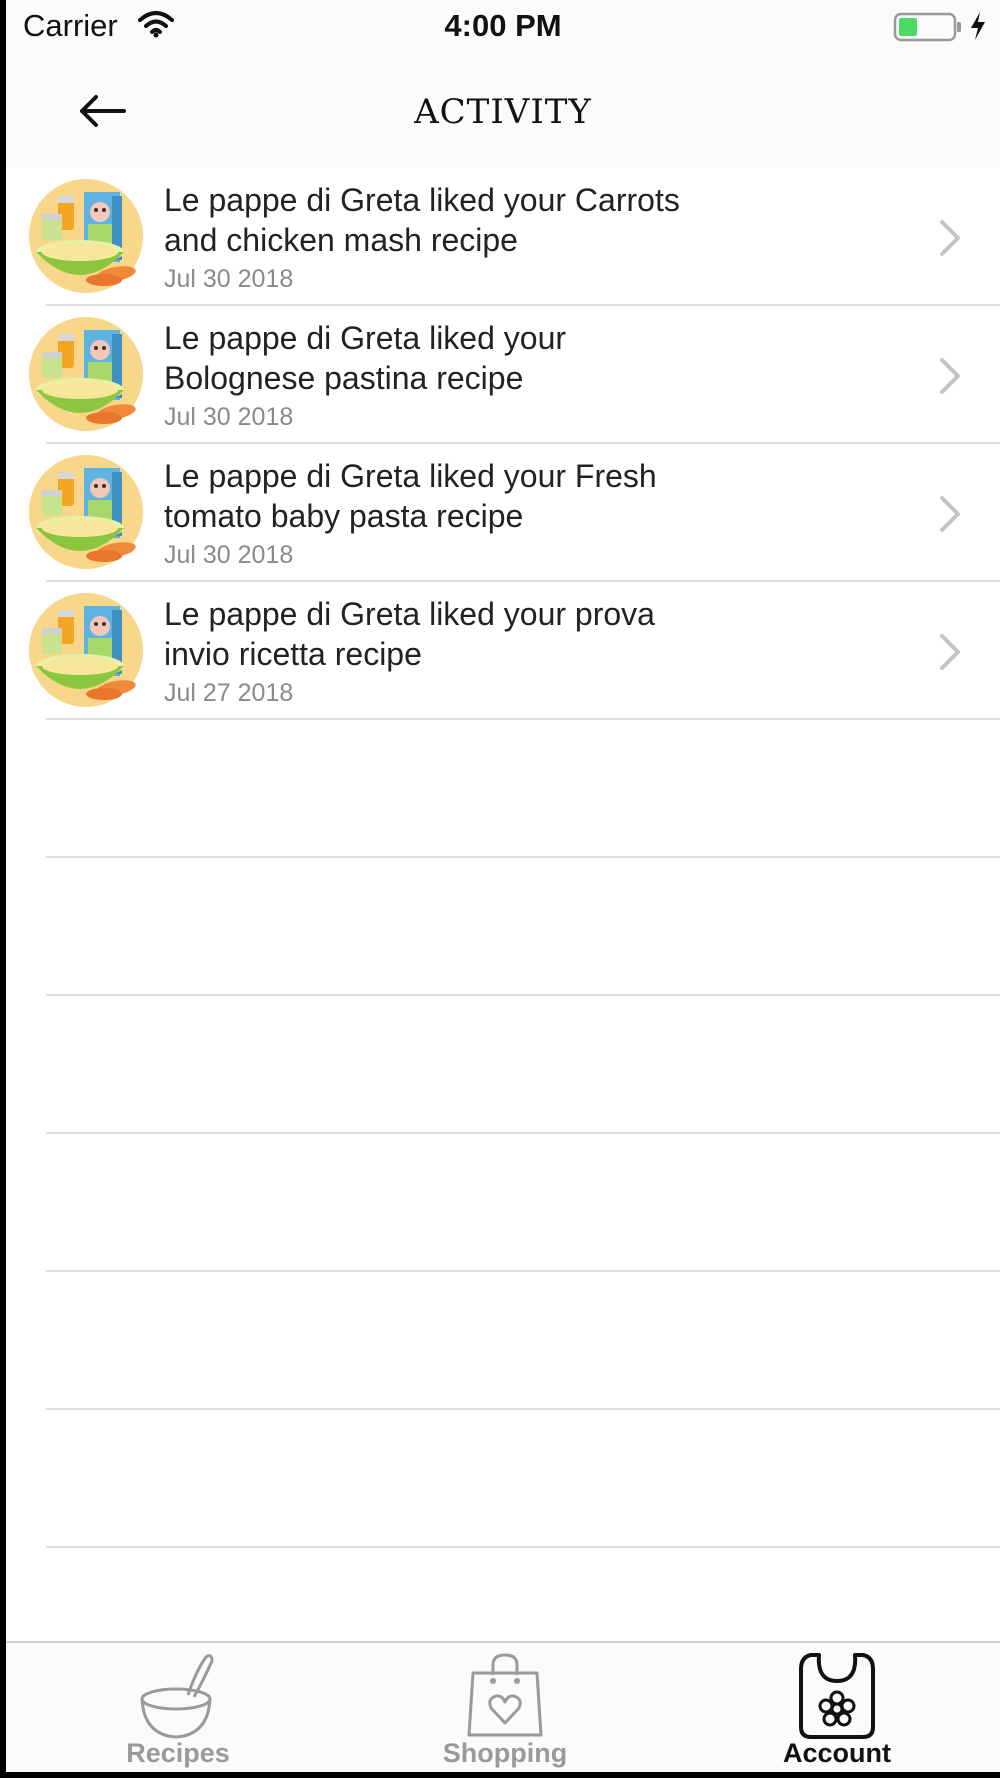 This screenshot has height=1778, width=1000. I want to click on shopping-bag-heart-icon, so click(505, 1695).